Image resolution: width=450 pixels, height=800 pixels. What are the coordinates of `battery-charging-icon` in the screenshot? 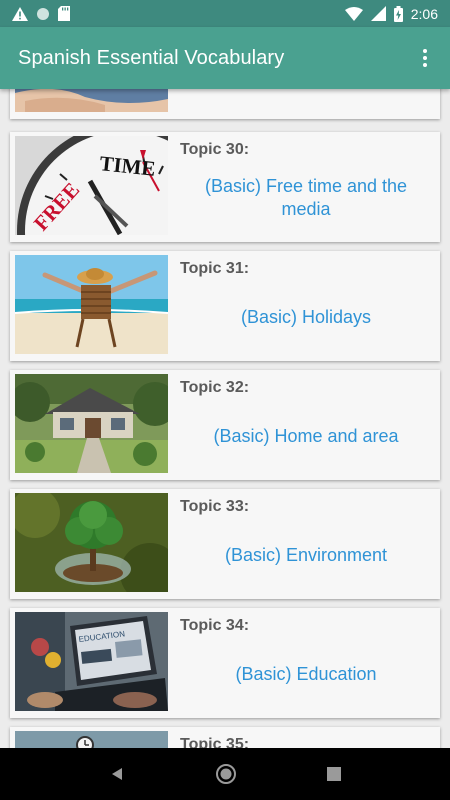 It's located at (398, 13).